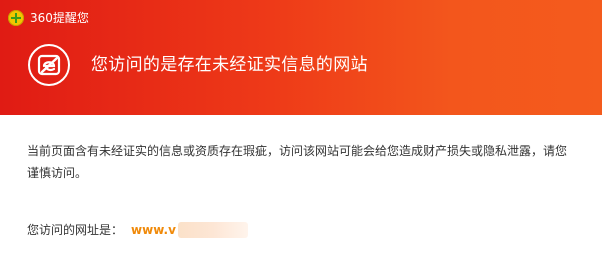 The image size is (602, 276). I want to click on url-redacted-block, so click(212, 230).